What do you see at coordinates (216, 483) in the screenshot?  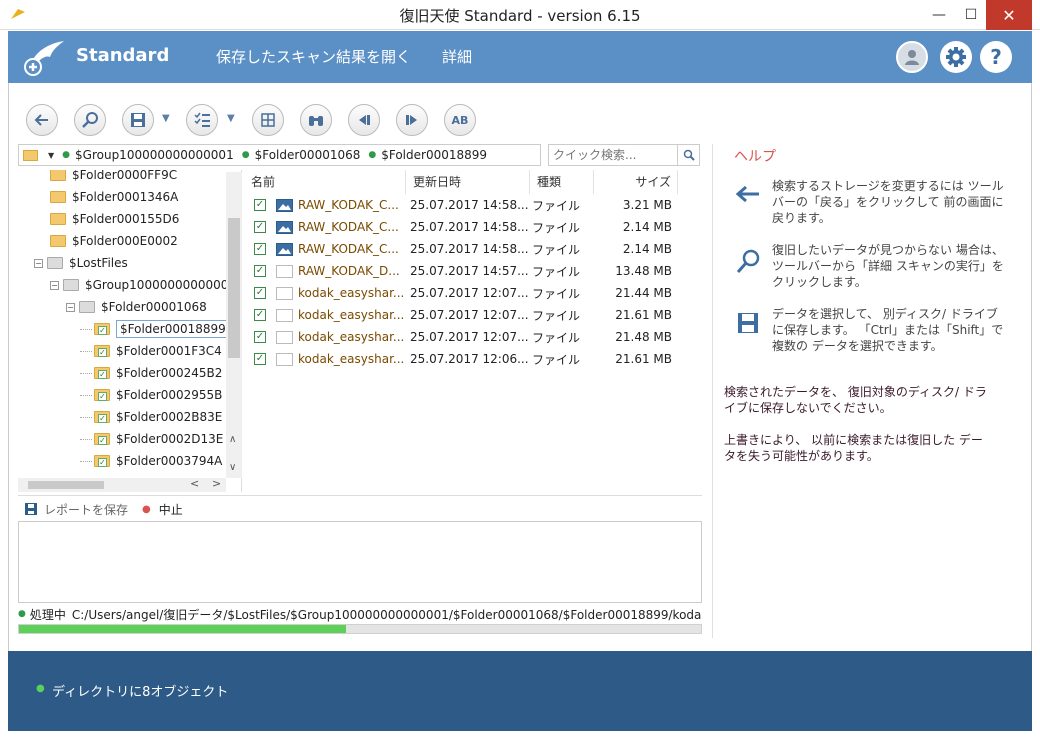 I see `scroll-right-icon: >` at bounding box center [216, 483].